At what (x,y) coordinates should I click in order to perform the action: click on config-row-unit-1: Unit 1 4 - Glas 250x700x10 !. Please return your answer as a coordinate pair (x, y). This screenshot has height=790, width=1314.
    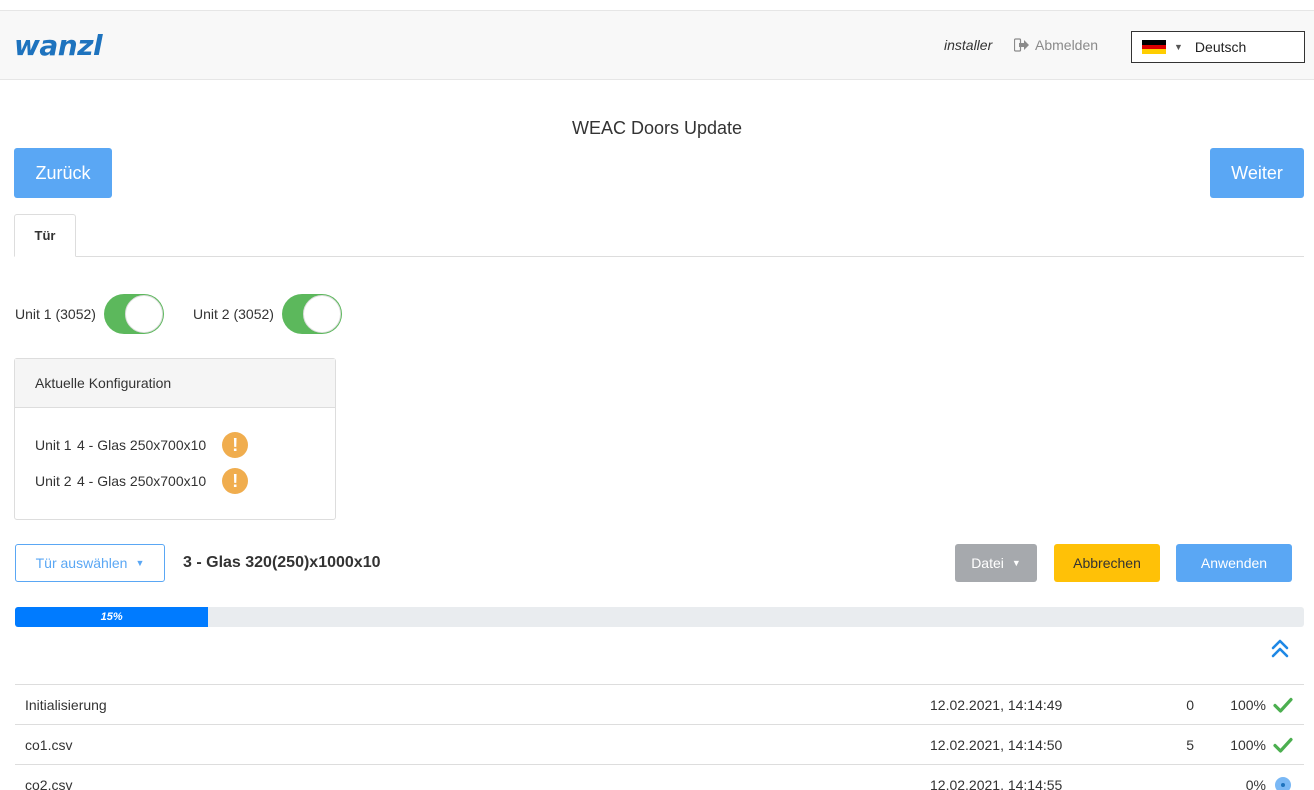
    Looking at the image, I should click on (142, 445).